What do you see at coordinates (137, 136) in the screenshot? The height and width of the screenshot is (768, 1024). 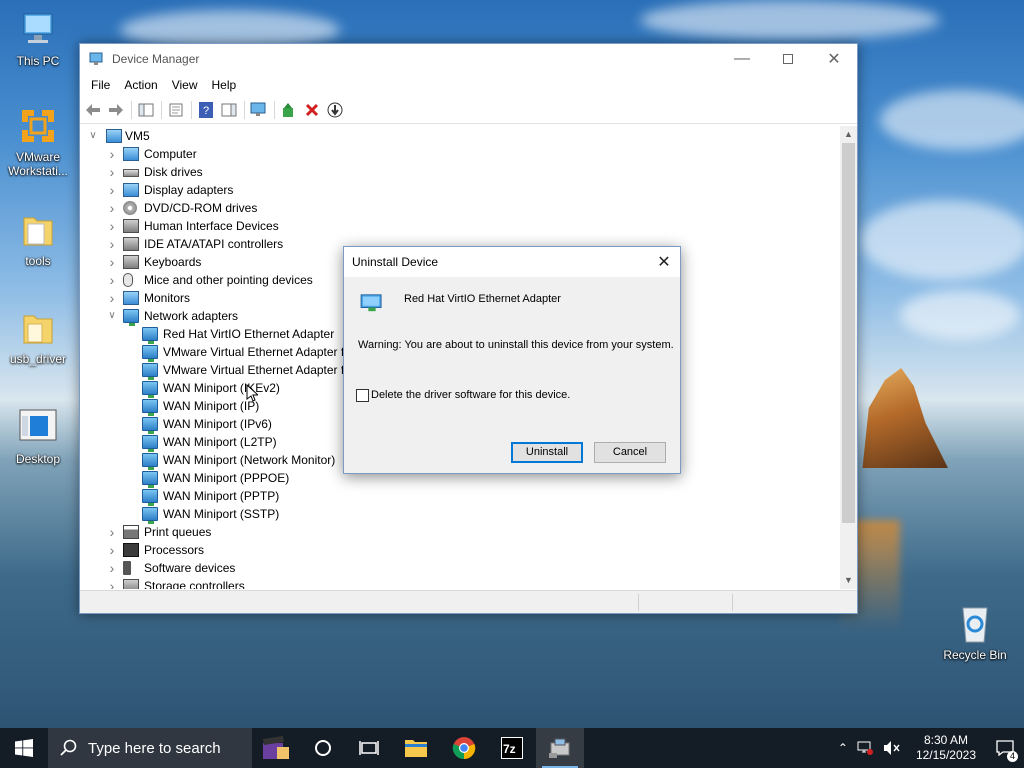 I see `tree-item-label: VM5` at bounding box center [137, 136].